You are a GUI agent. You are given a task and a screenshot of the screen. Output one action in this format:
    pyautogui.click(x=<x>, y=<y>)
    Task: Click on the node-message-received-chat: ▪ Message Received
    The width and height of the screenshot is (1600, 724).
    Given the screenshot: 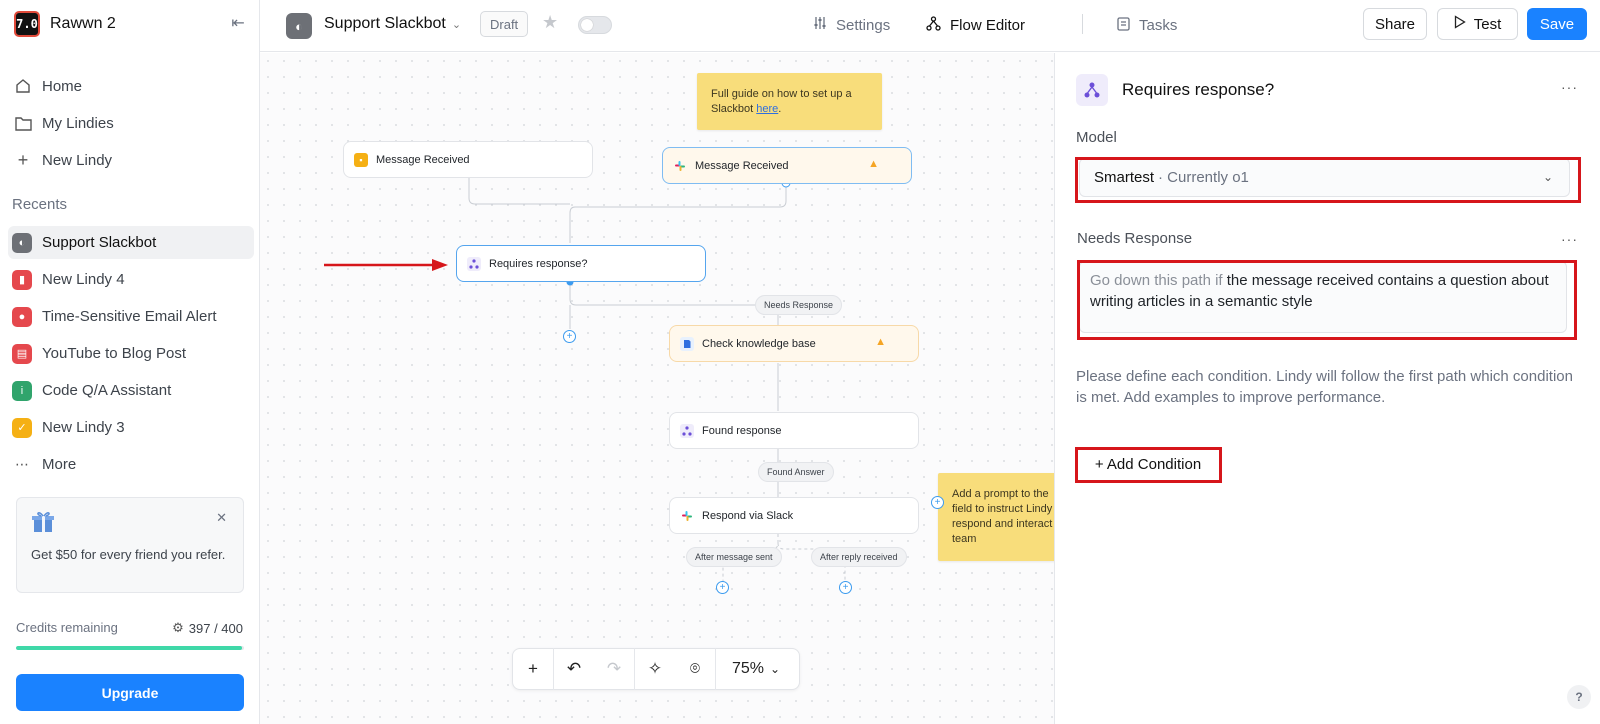 What is the action you would take?
    pyautogui.click(x=468, y=159)
    